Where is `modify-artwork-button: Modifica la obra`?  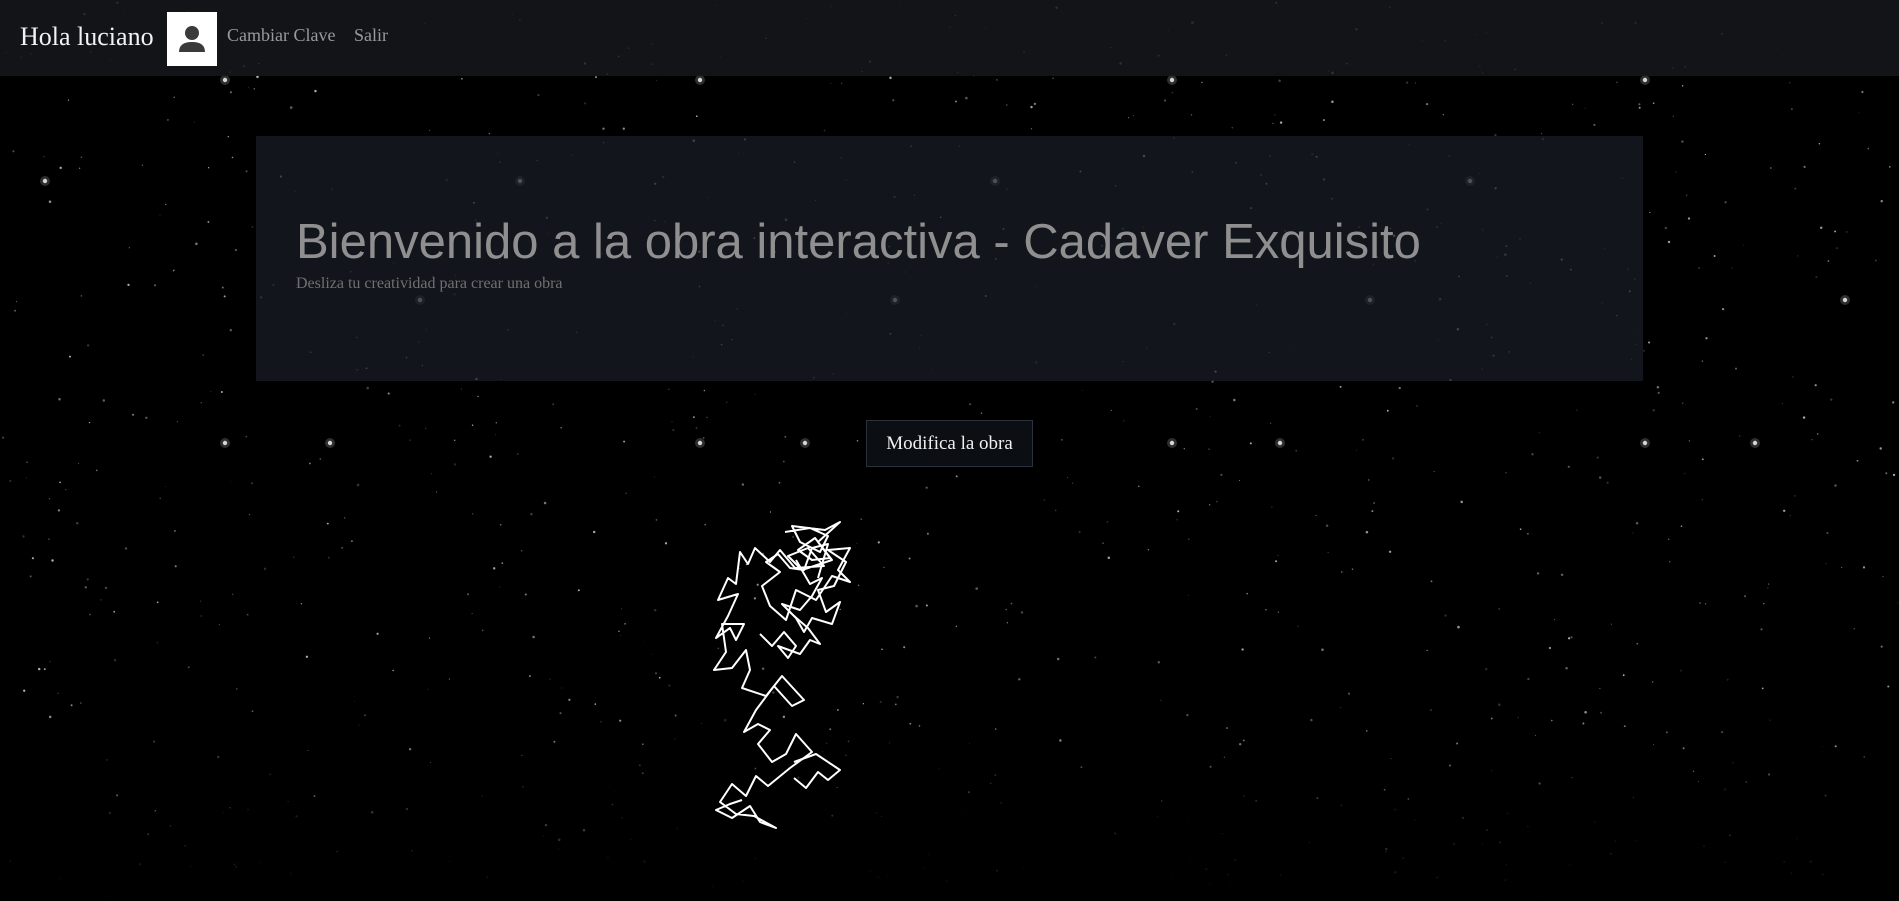
modify-artwork-button: Modifica la obra is located at coordinates (949, 443).